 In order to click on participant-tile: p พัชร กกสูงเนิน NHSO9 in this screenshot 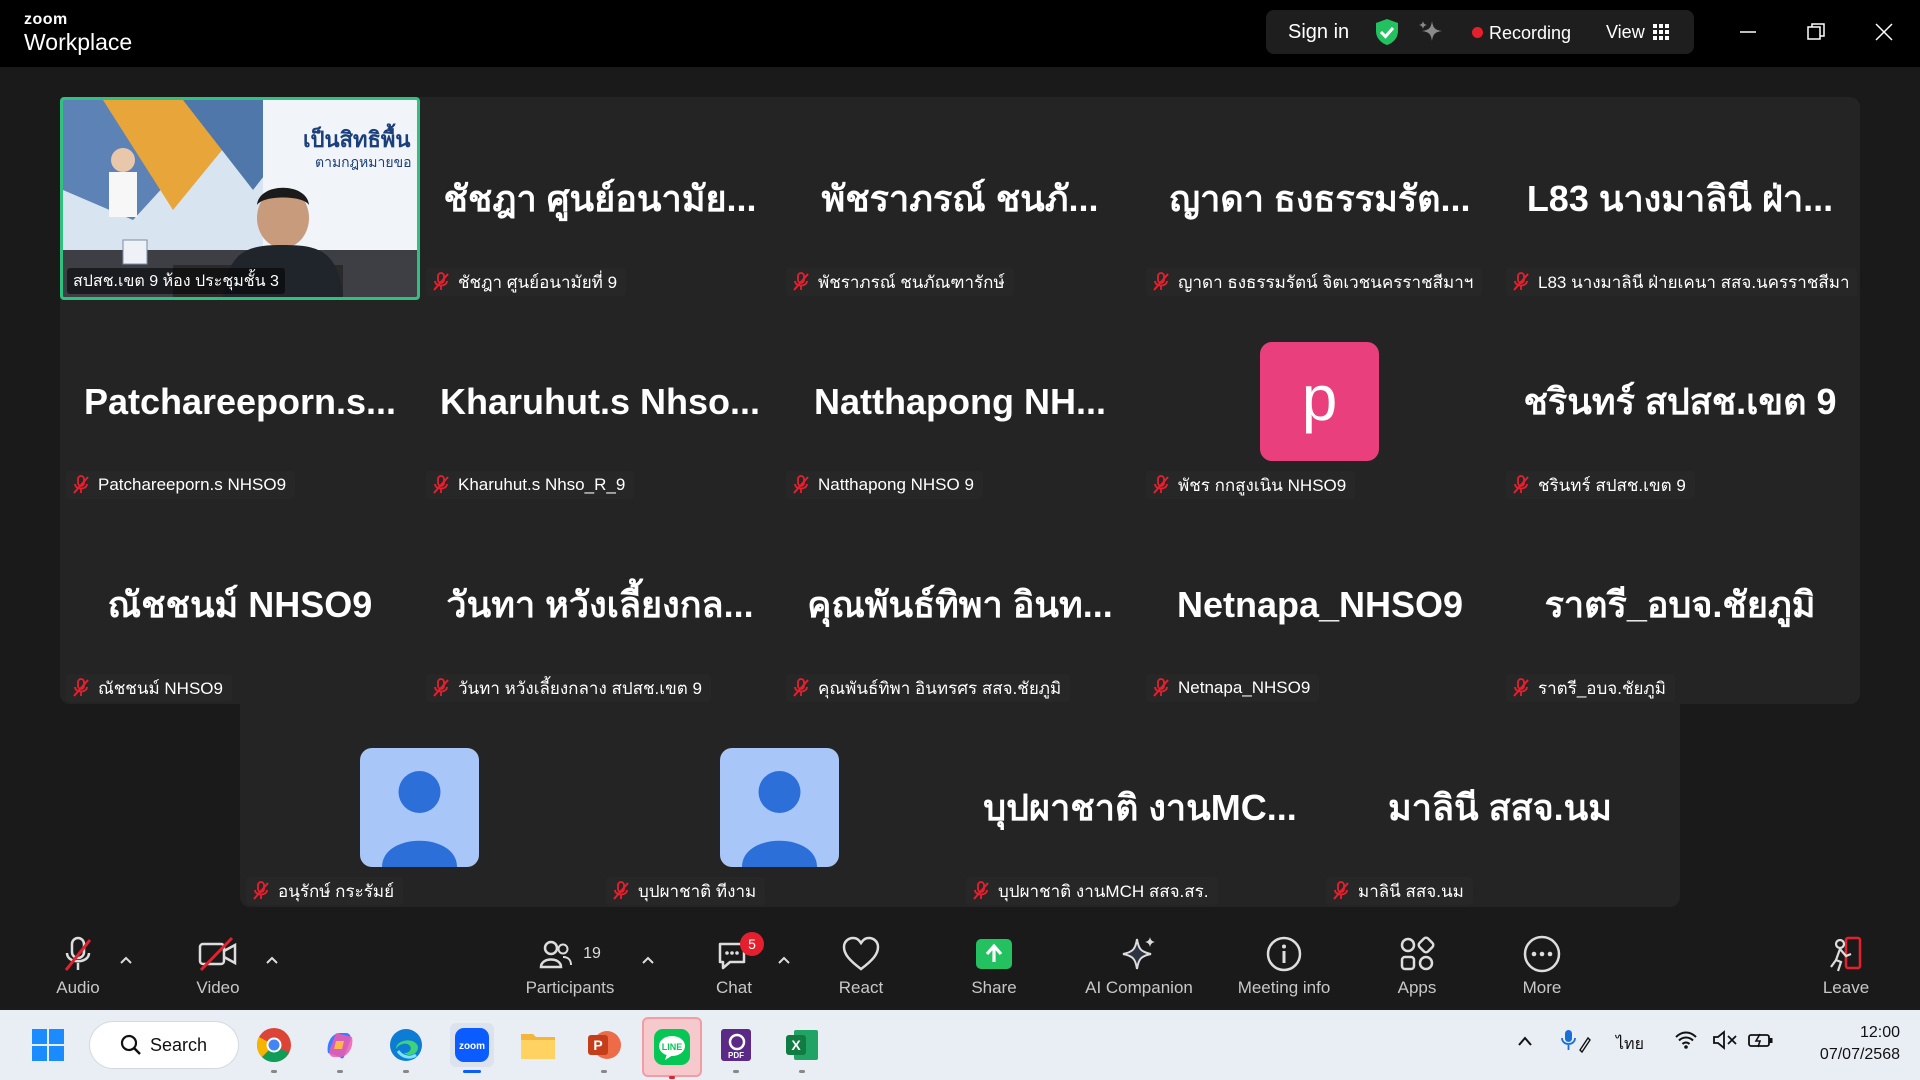, I will do `click(1320, 401)`.